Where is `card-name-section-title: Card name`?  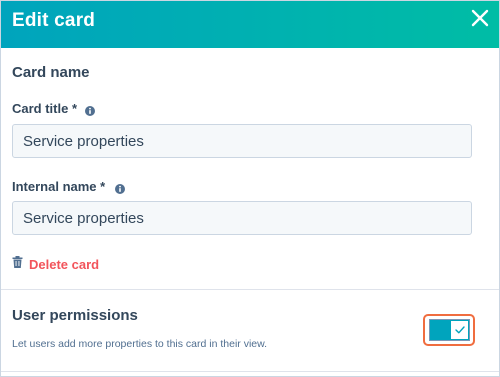
card-name-section-title: Card name is located at coordinates (51, 72).